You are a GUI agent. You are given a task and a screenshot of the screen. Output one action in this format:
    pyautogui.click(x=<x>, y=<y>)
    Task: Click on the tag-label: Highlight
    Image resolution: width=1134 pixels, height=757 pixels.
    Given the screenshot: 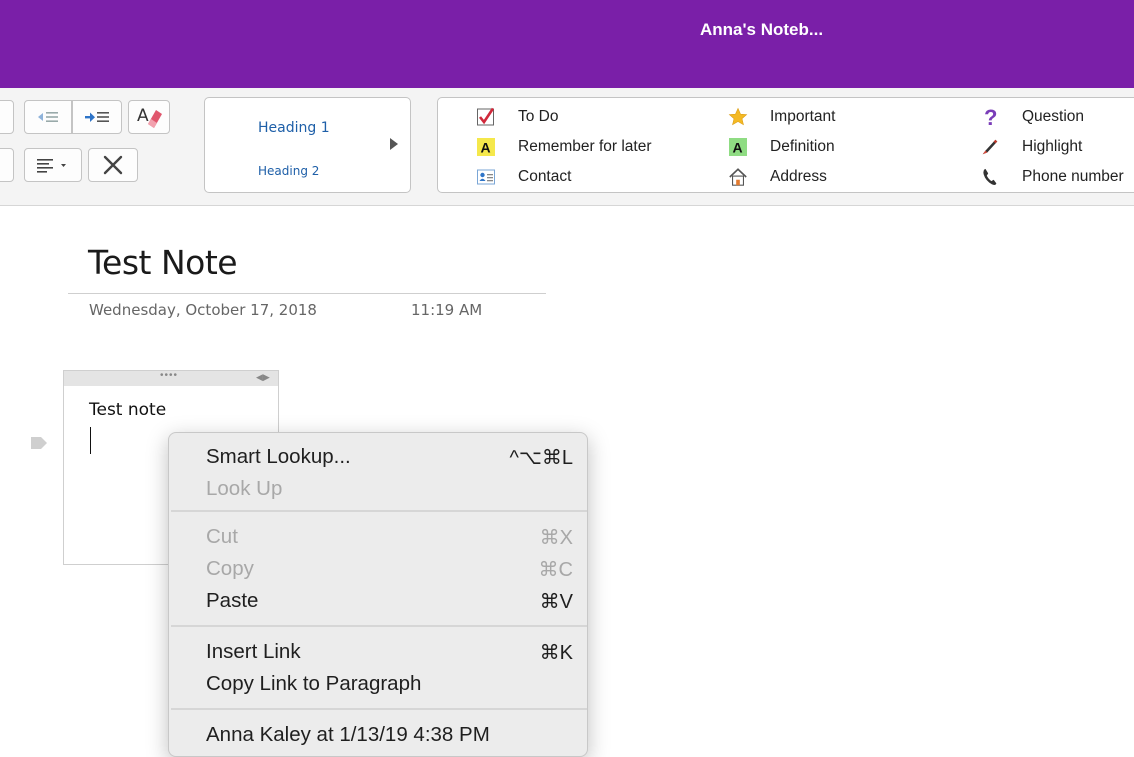 What is the action you would take?
    pyautogui.click(x=1052, y=146)
    